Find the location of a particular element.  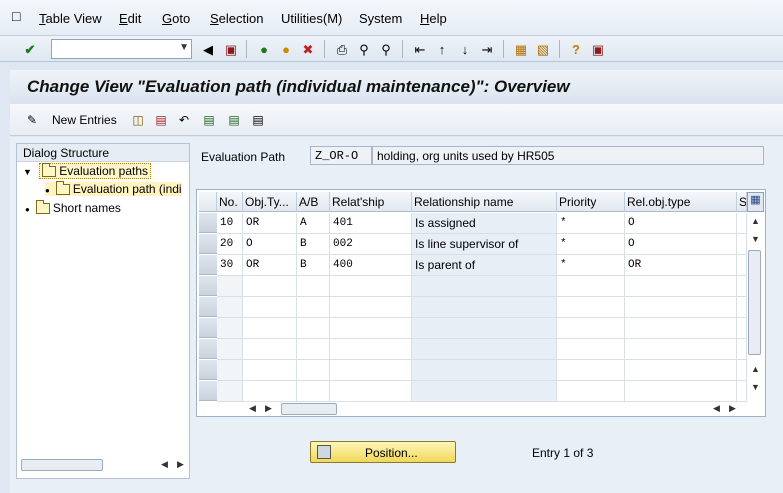

column-header-relationship-name: Relationship name is located at coordinates (484, 202).